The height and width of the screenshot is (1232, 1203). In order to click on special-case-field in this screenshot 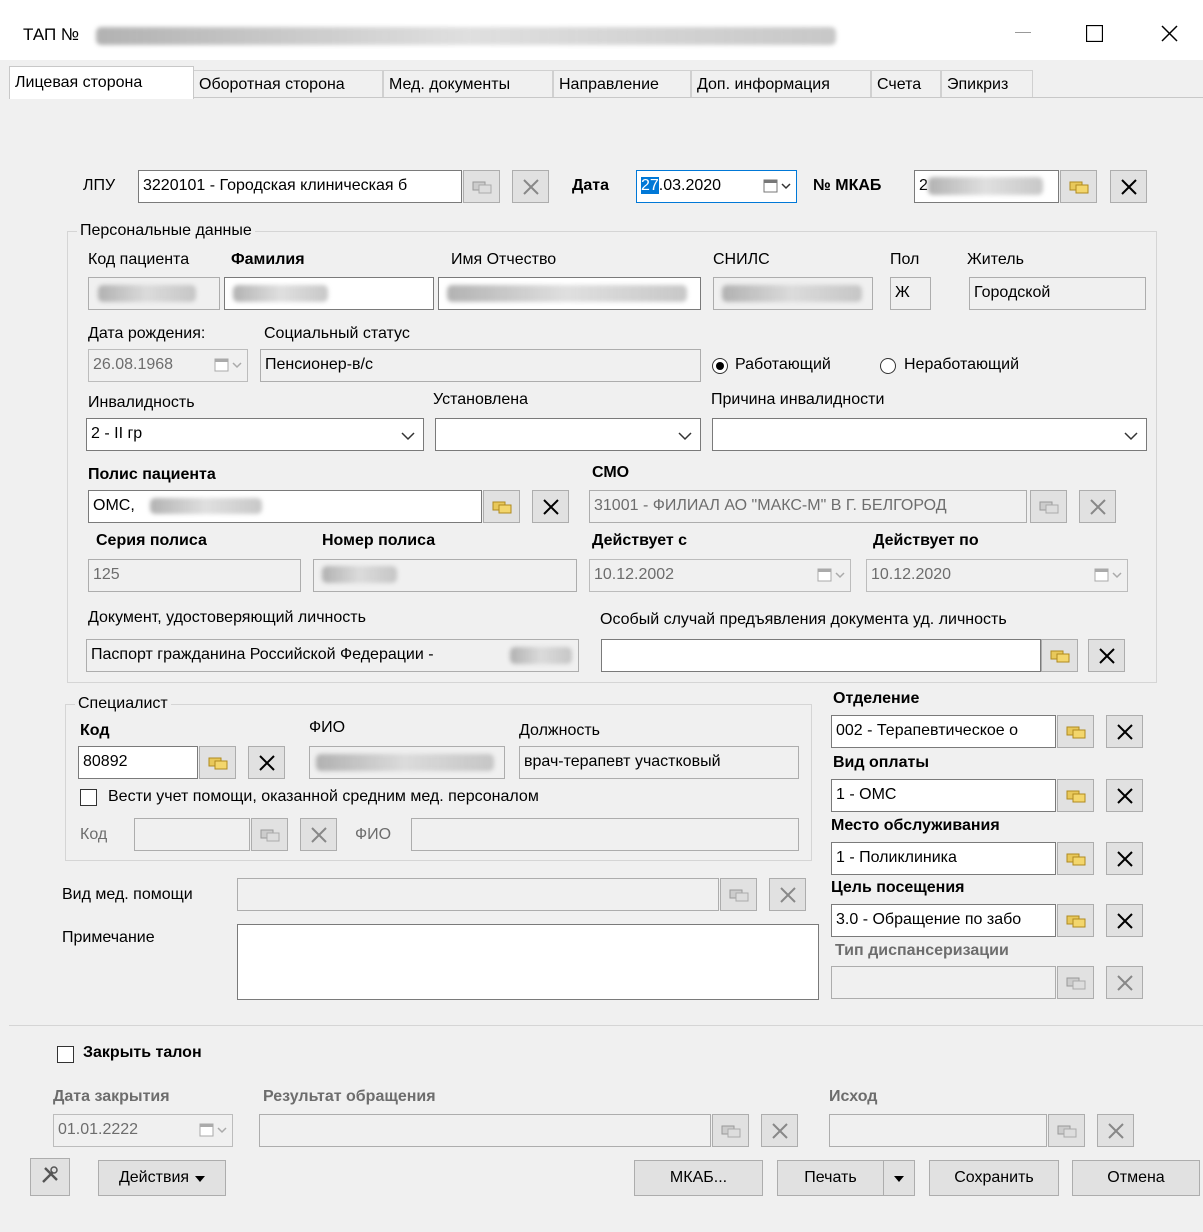, I will do `click(821, 655)`.